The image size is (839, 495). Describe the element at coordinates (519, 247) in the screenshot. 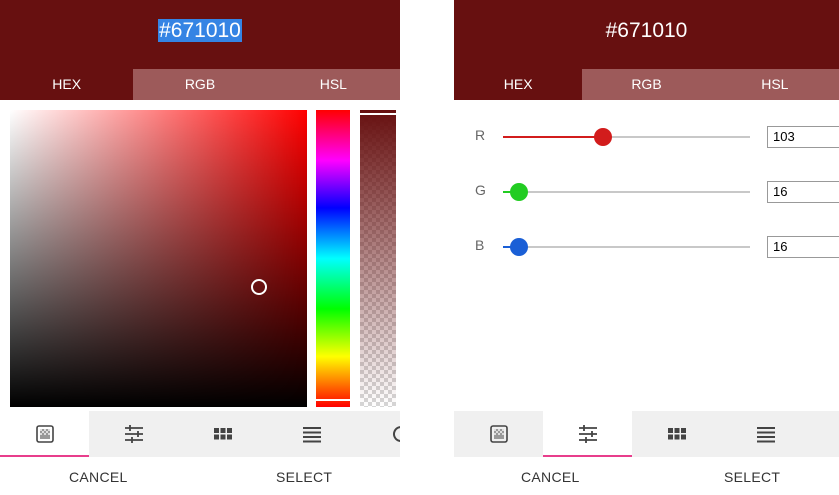

I see `slider-thumb-b` at that location.